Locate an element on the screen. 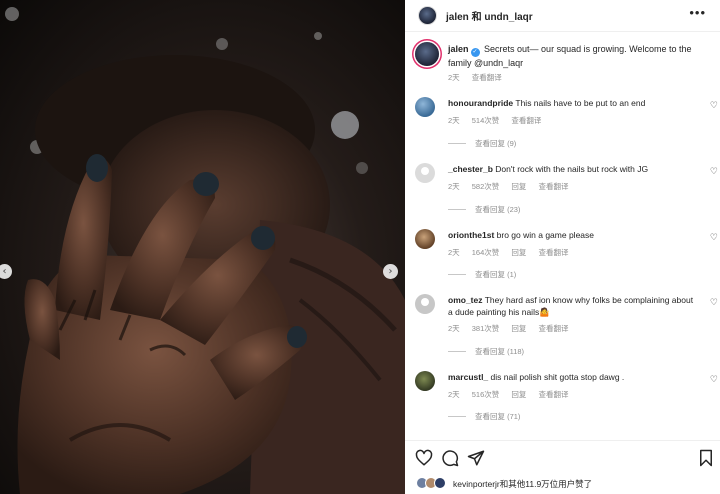  comment-bubble-icon is located at coordinates (450, 458).